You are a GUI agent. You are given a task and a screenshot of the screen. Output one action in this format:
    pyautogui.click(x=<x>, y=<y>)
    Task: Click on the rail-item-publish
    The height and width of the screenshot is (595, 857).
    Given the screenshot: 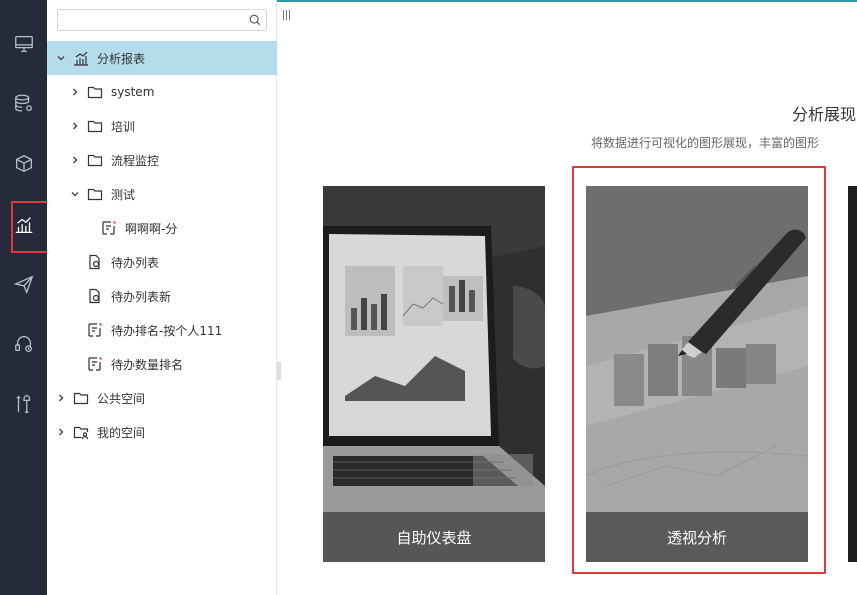 What is the action you would take?
    pyautogui.click(x=23, y=284)
    